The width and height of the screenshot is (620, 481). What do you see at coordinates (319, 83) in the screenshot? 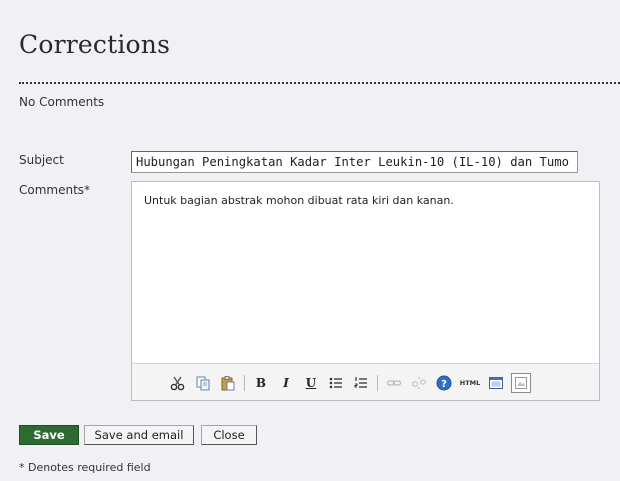
I see `title-divider` at bounding box center [319, 83].